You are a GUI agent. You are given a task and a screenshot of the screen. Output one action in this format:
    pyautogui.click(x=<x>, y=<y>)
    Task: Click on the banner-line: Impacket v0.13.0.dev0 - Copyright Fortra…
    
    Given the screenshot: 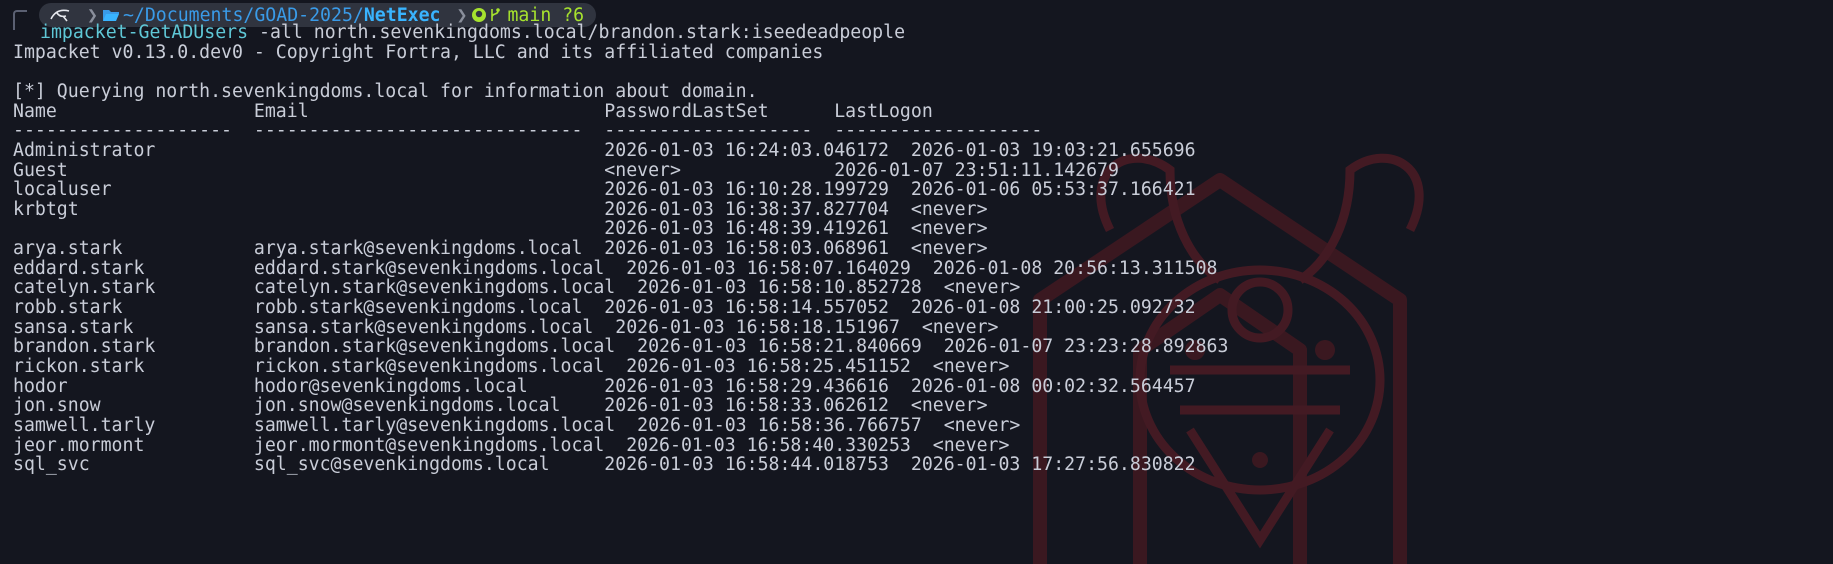 What is the action you would take?
    pyautogui.click(x=418, y=52)
    